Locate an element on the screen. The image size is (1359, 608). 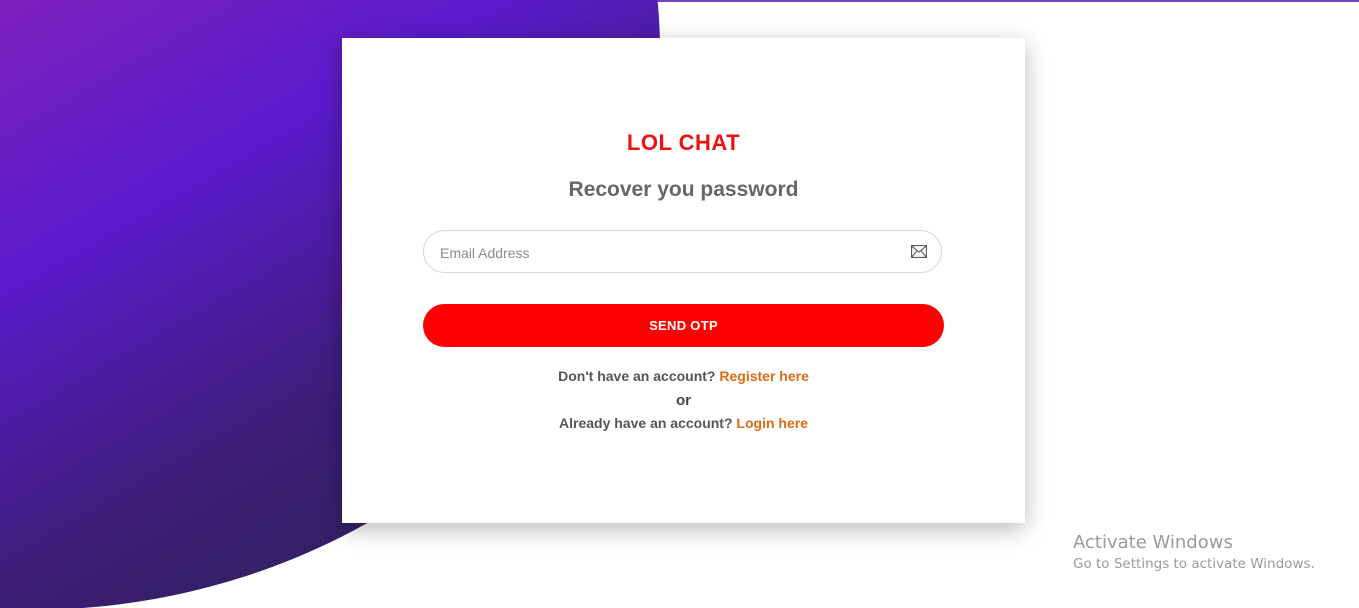
email-input is located at coordinates (670, 252).